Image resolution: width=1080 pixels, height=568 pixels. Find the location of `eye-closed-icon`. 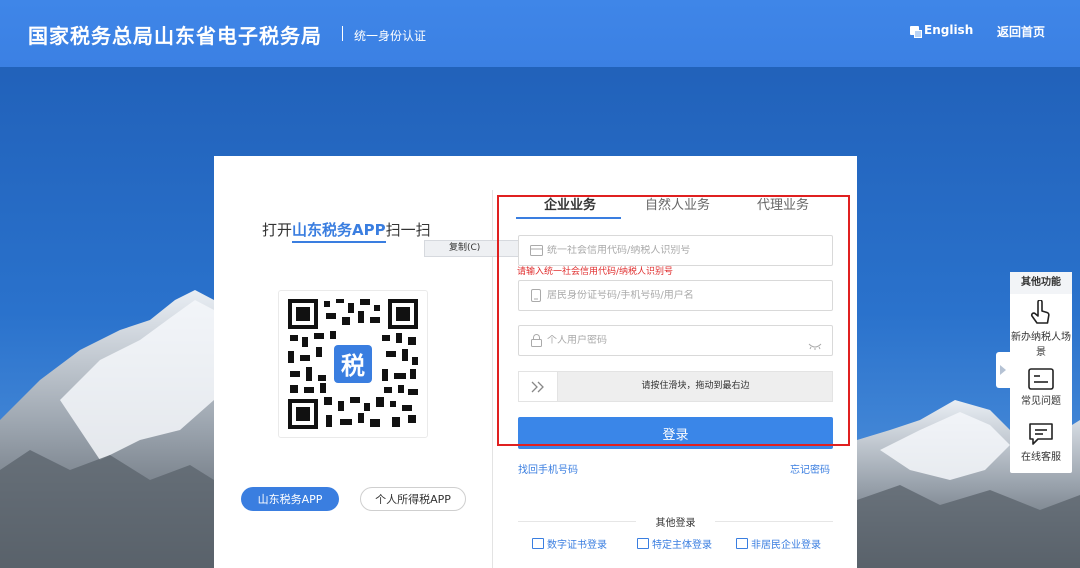

eye-closed-icon is located at coordinates (815, 344).